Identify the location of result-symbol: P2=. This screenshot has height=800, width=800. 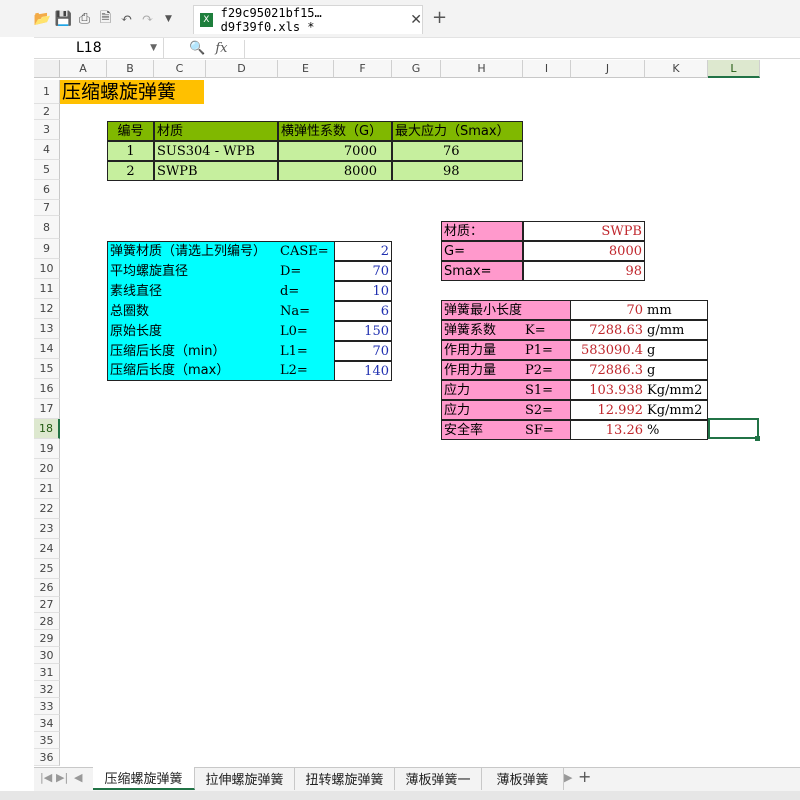
(547, 370).